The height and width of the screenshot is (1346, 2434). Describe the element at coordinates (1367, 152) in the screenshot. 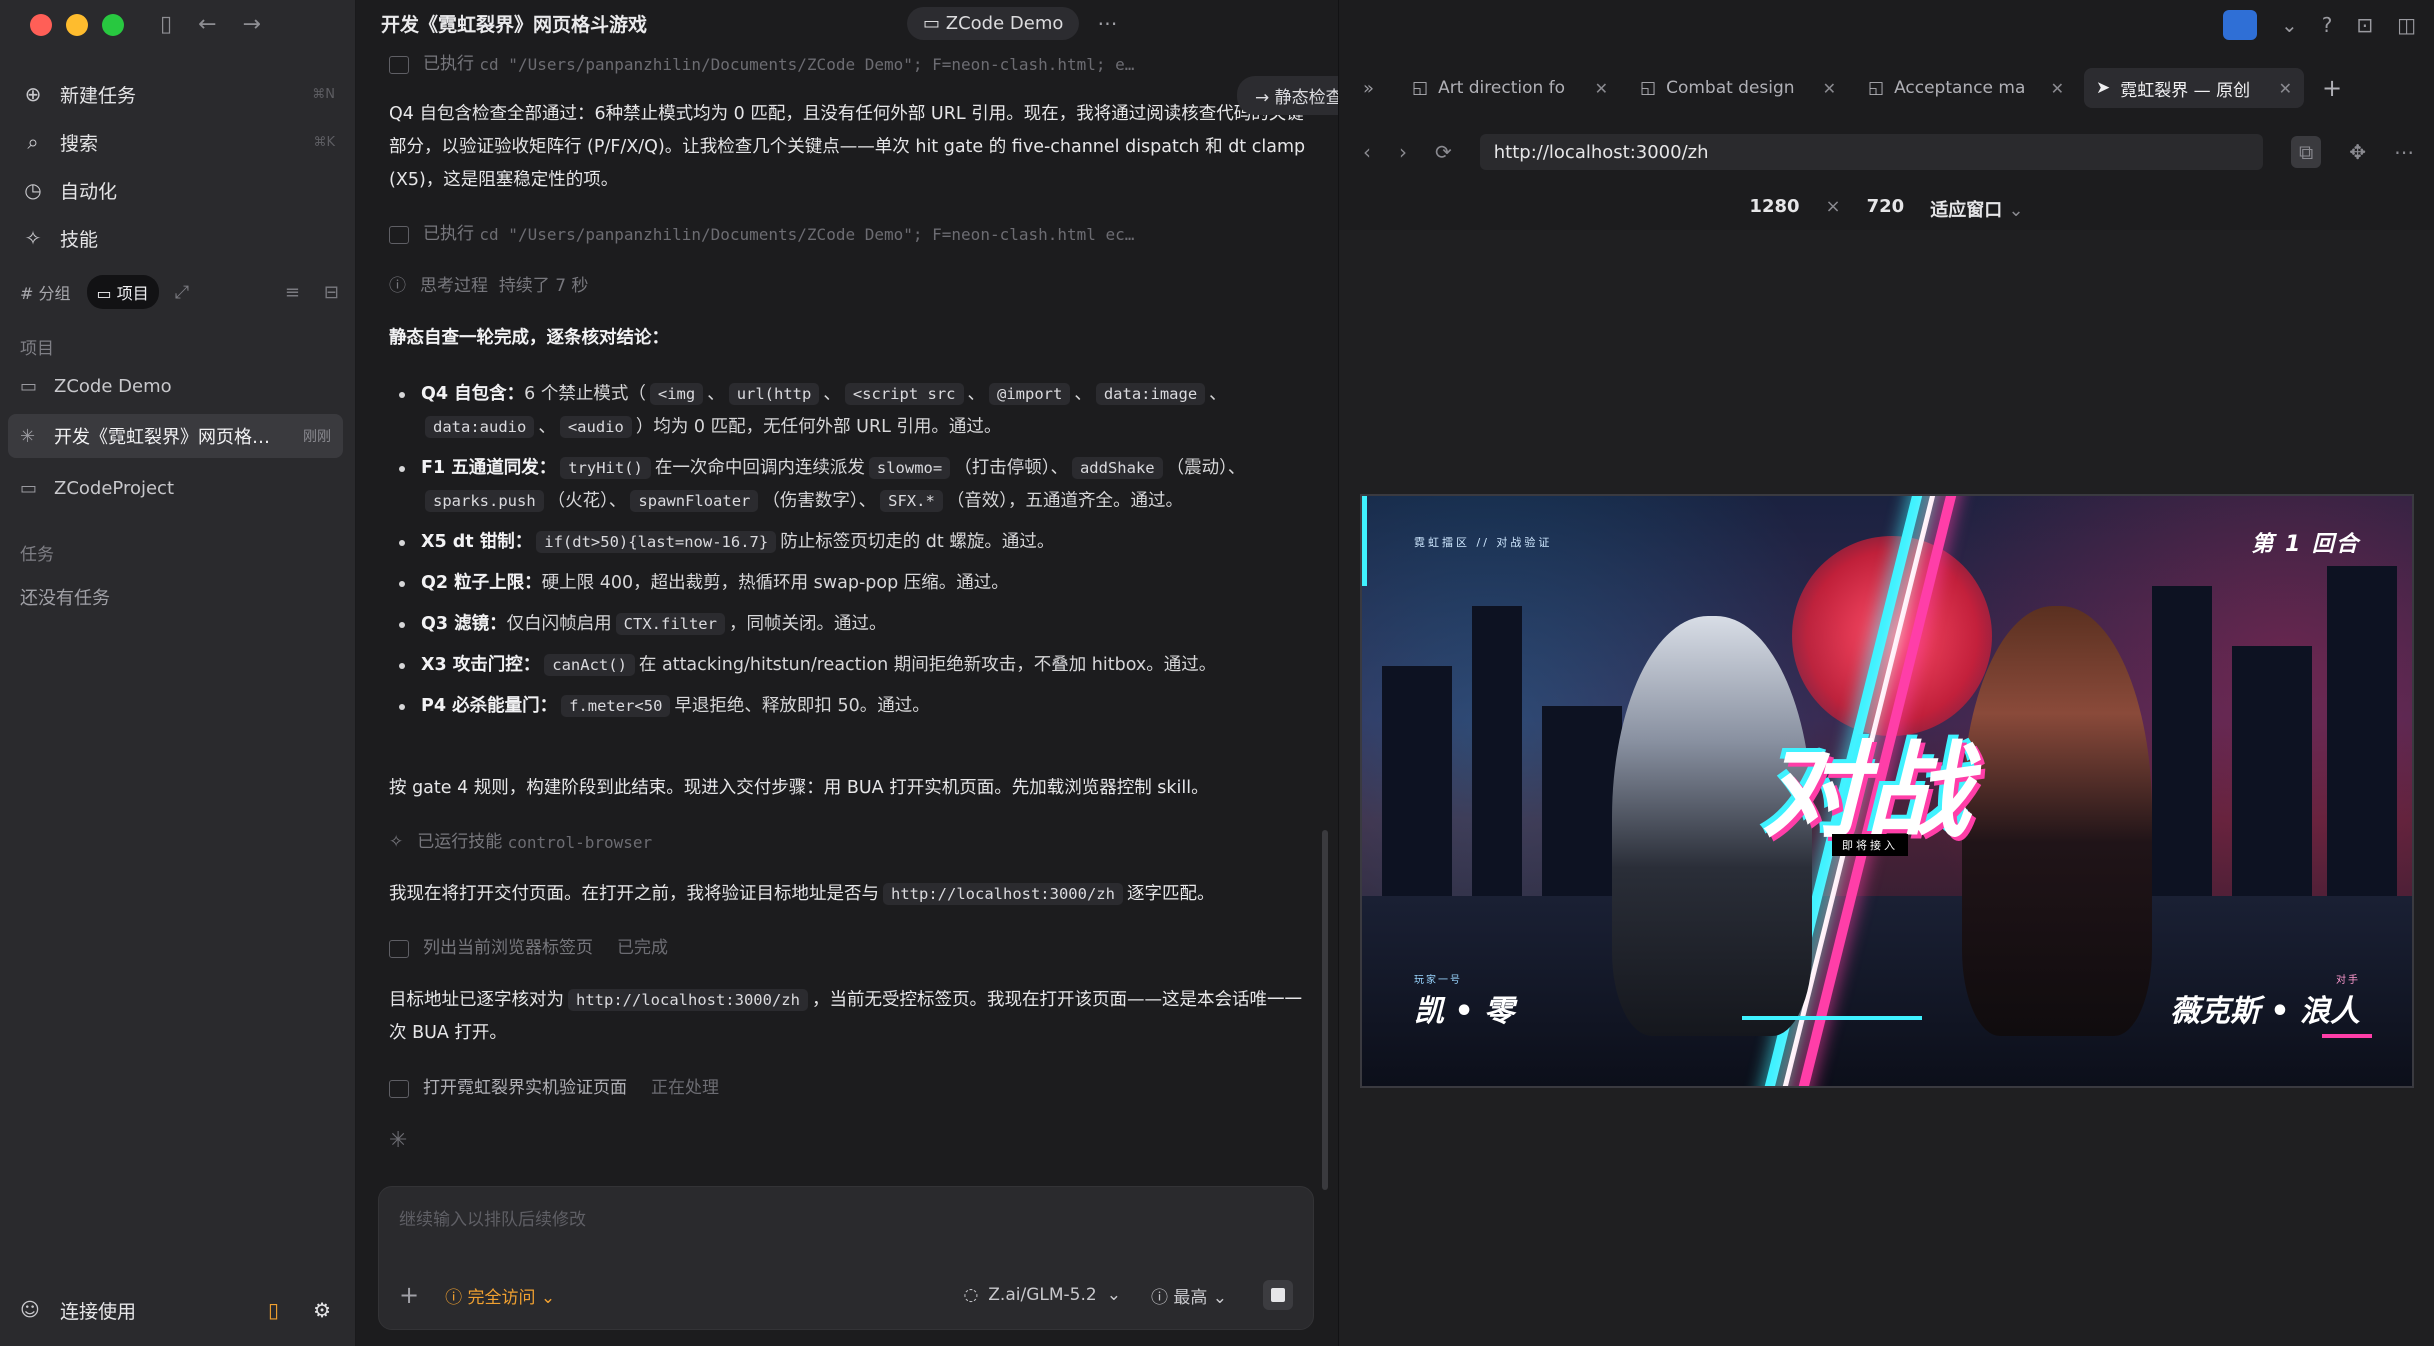

I see `back-icon: ‹` at that location.